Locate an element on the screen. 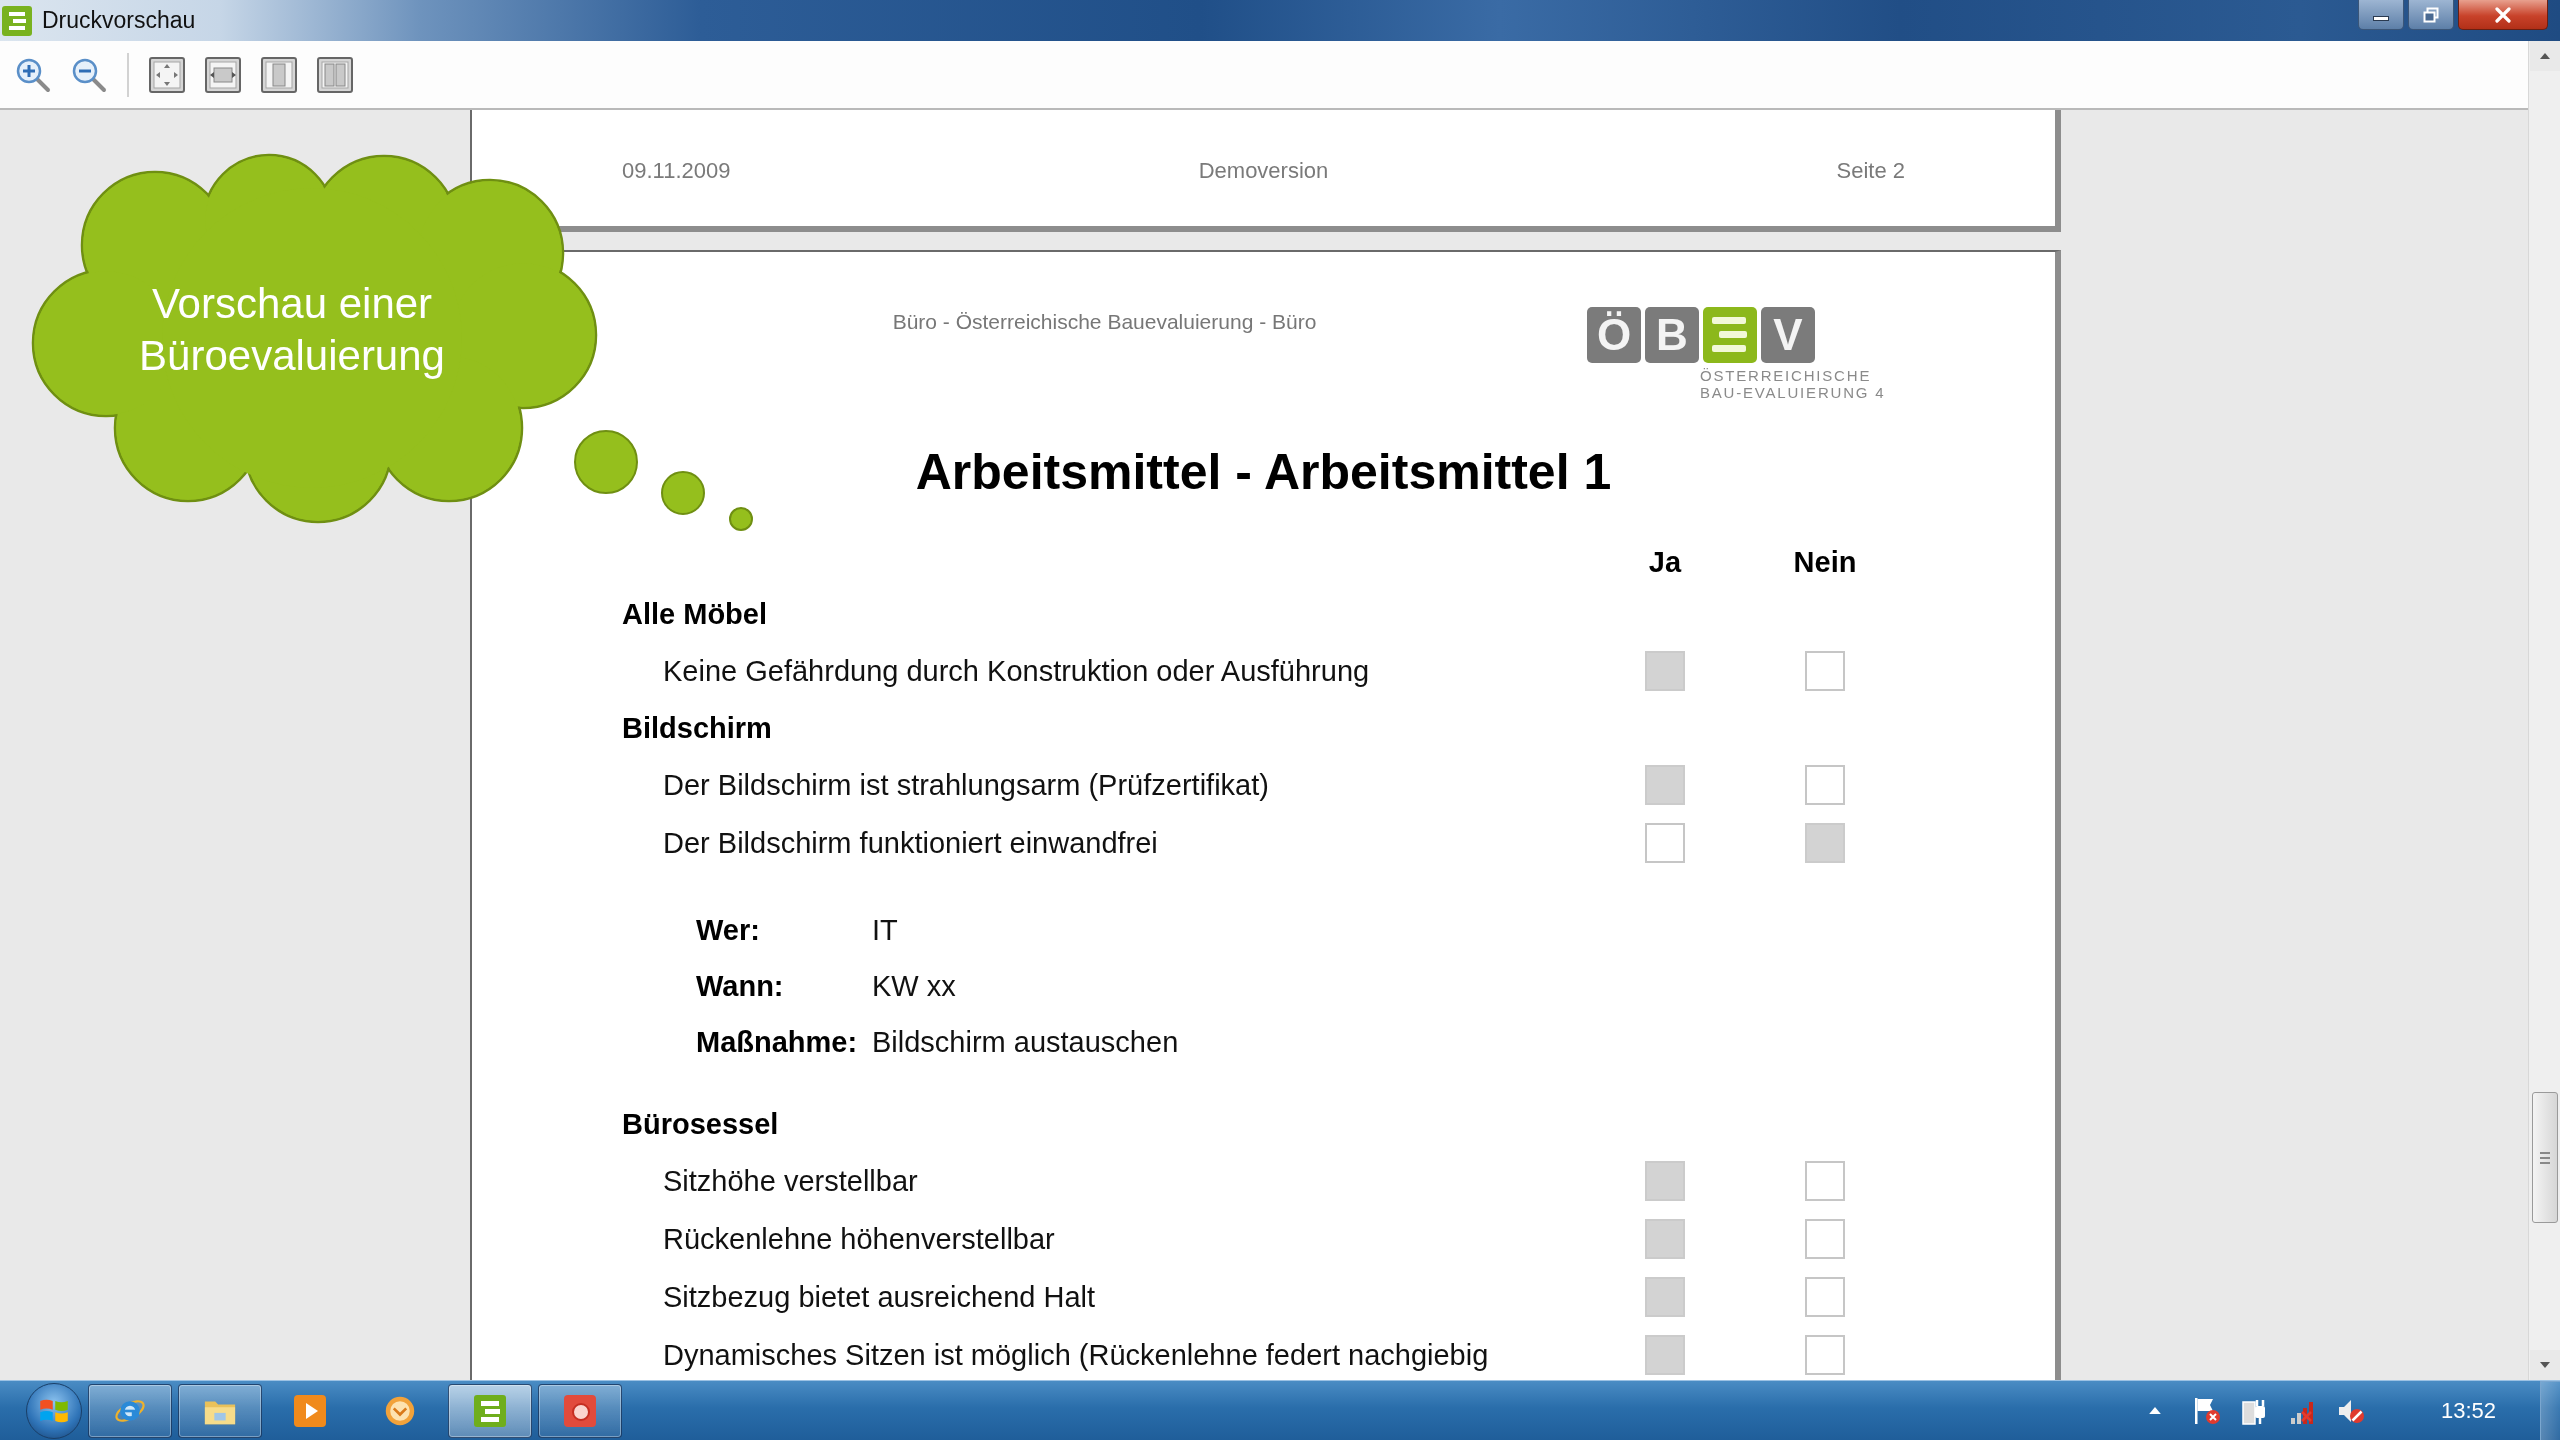  measure-value: KW xx is located at coordinates (914, 986).